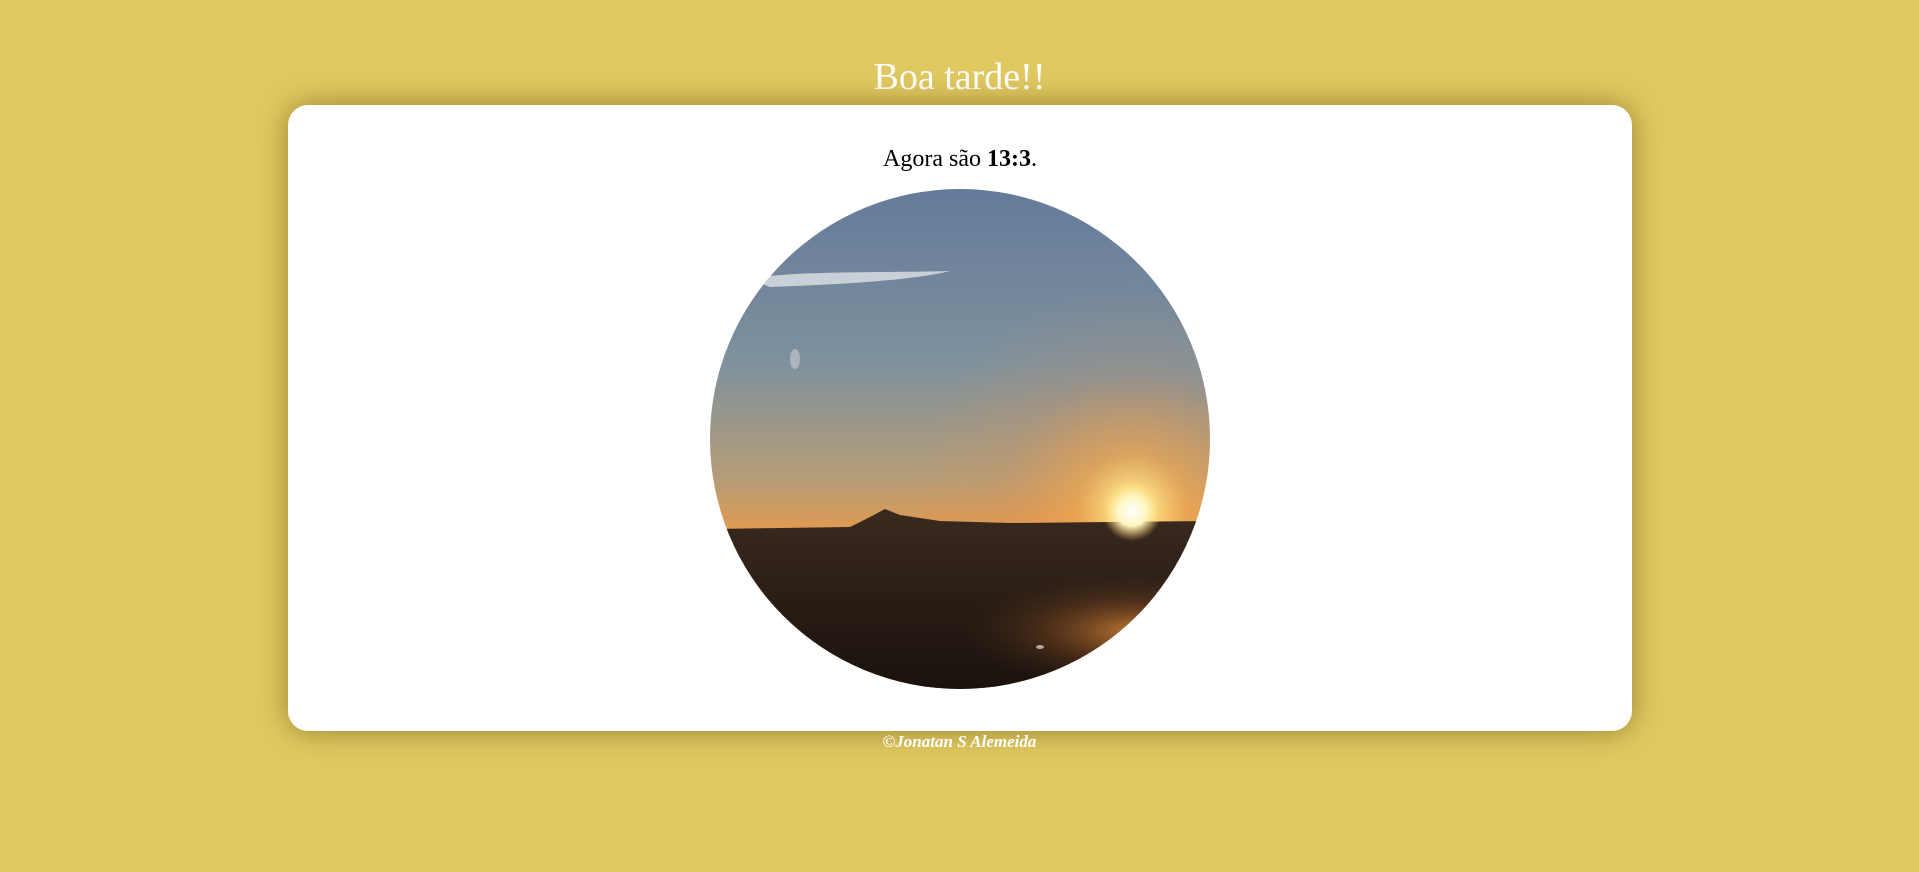  What do you see at coordinates (959, 741) in the screenshot?
I see `footer-credit: ©Jonatan S Alemeida` at bounding box center [959, 741].